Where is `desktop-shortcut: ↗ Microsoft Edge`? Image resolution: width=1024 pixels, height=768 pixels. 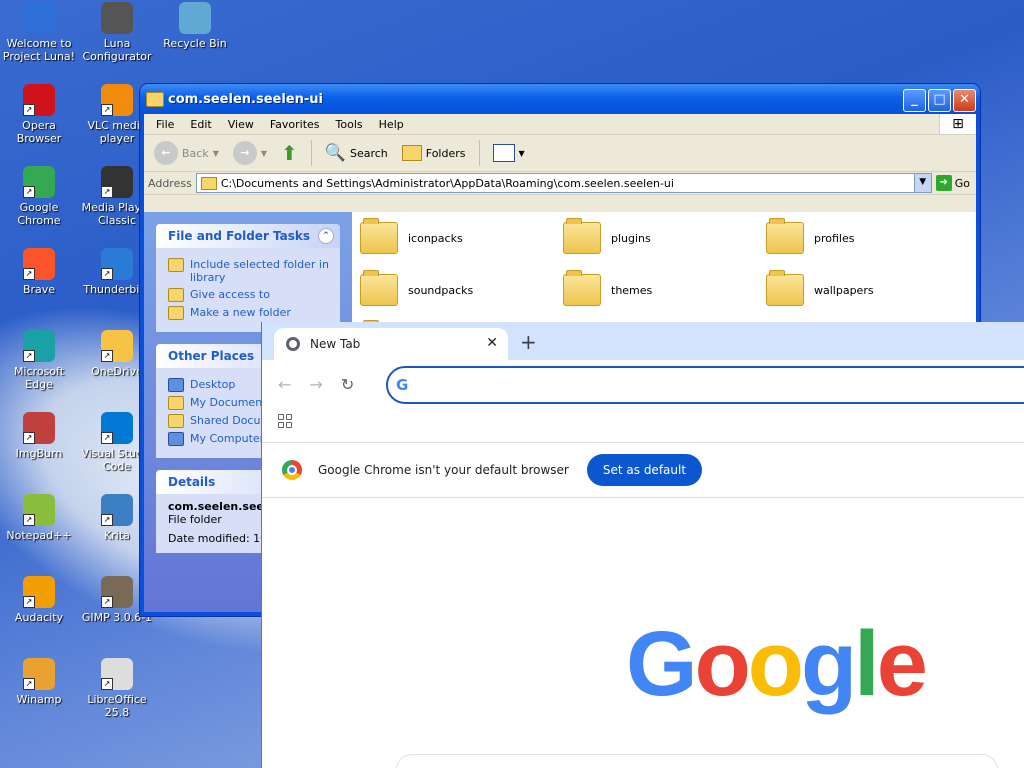
desktop-shortcut: ↗ Microsoft Edge is located at coordinates (39, 360).